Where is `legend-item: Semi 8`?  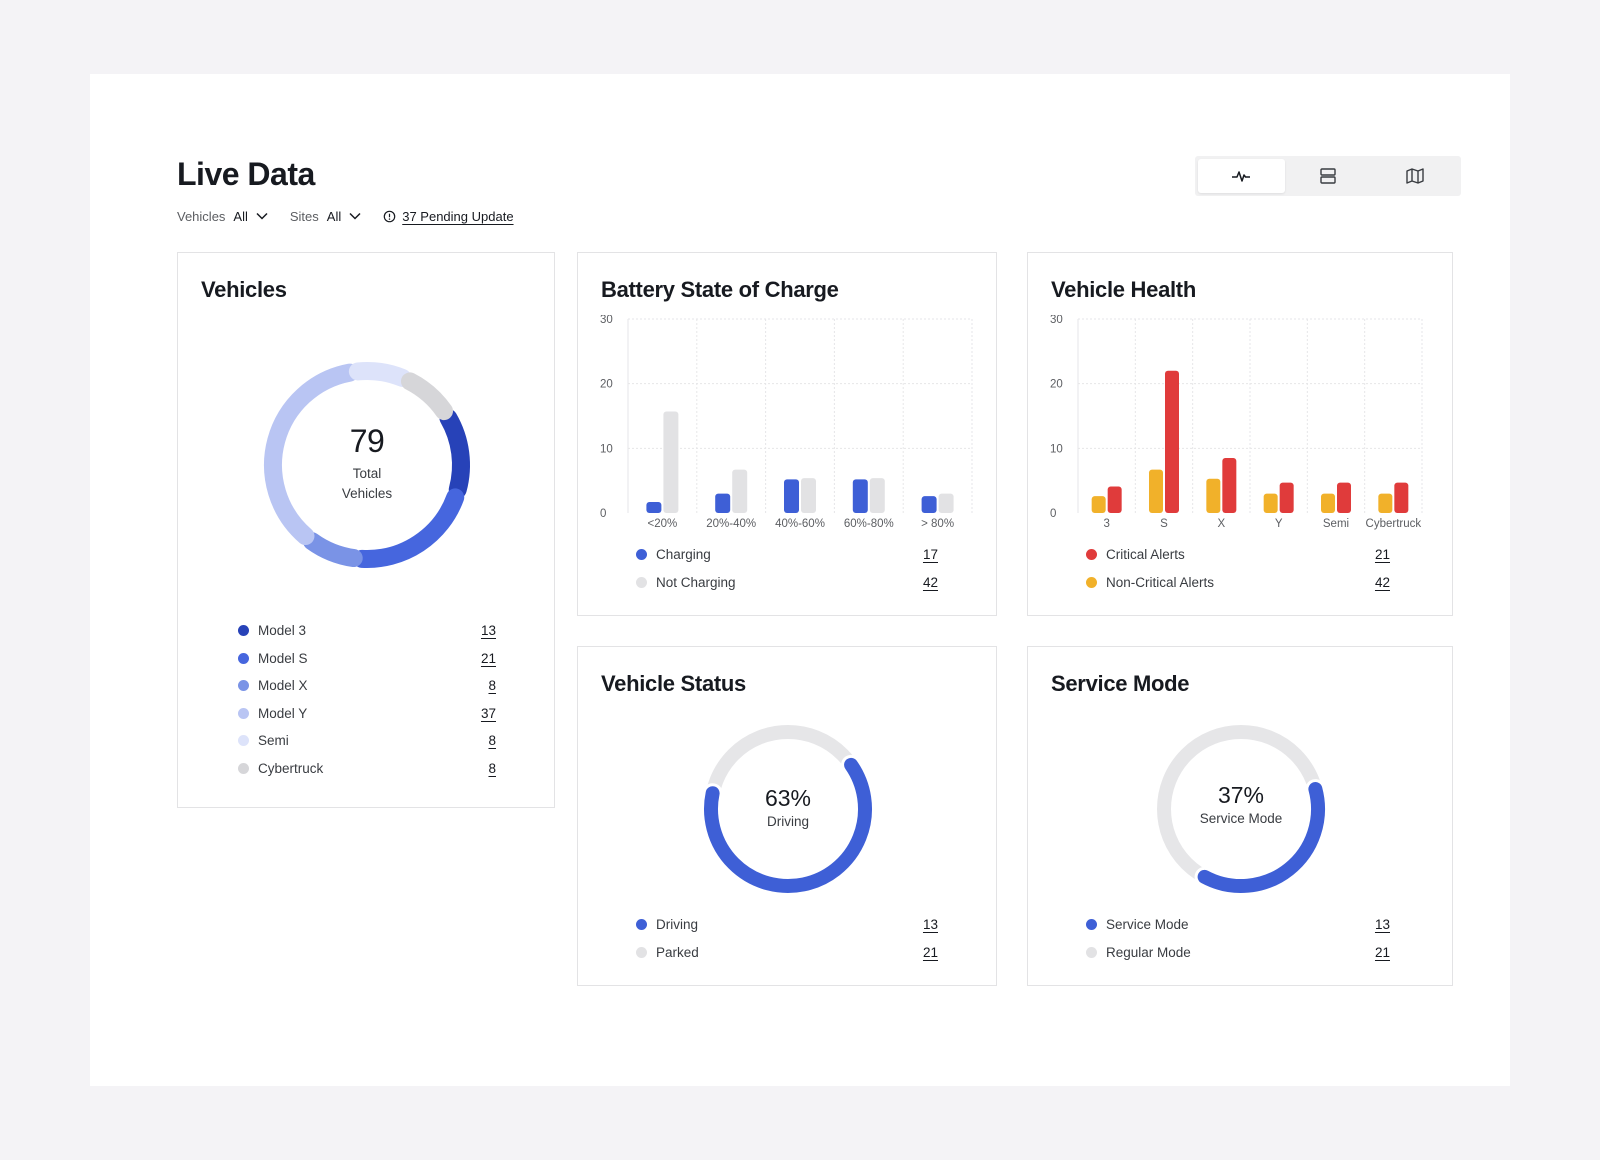 legend-item: Semi 8 is located at coordinates (367, 741).